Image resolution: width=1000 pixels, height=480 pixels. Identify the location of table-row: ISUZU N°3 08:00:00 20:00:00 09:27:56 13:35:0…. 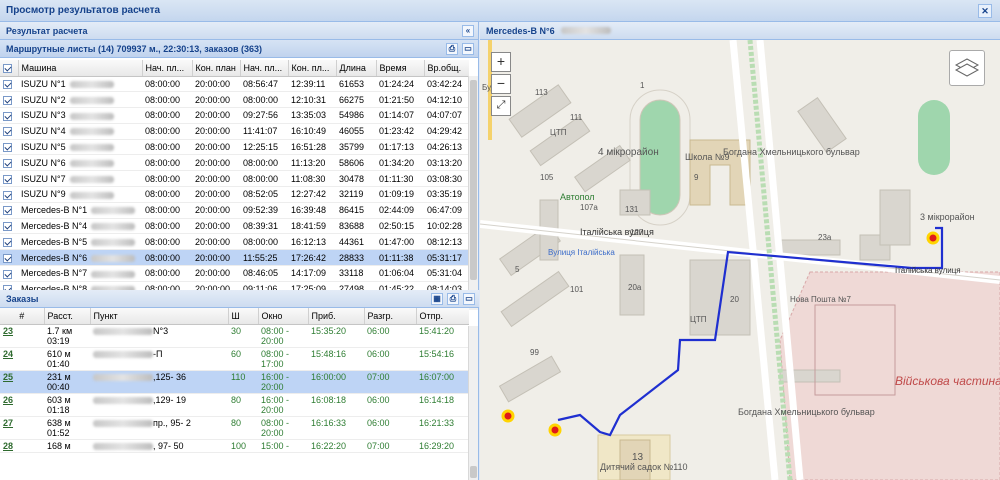
(234, 115).